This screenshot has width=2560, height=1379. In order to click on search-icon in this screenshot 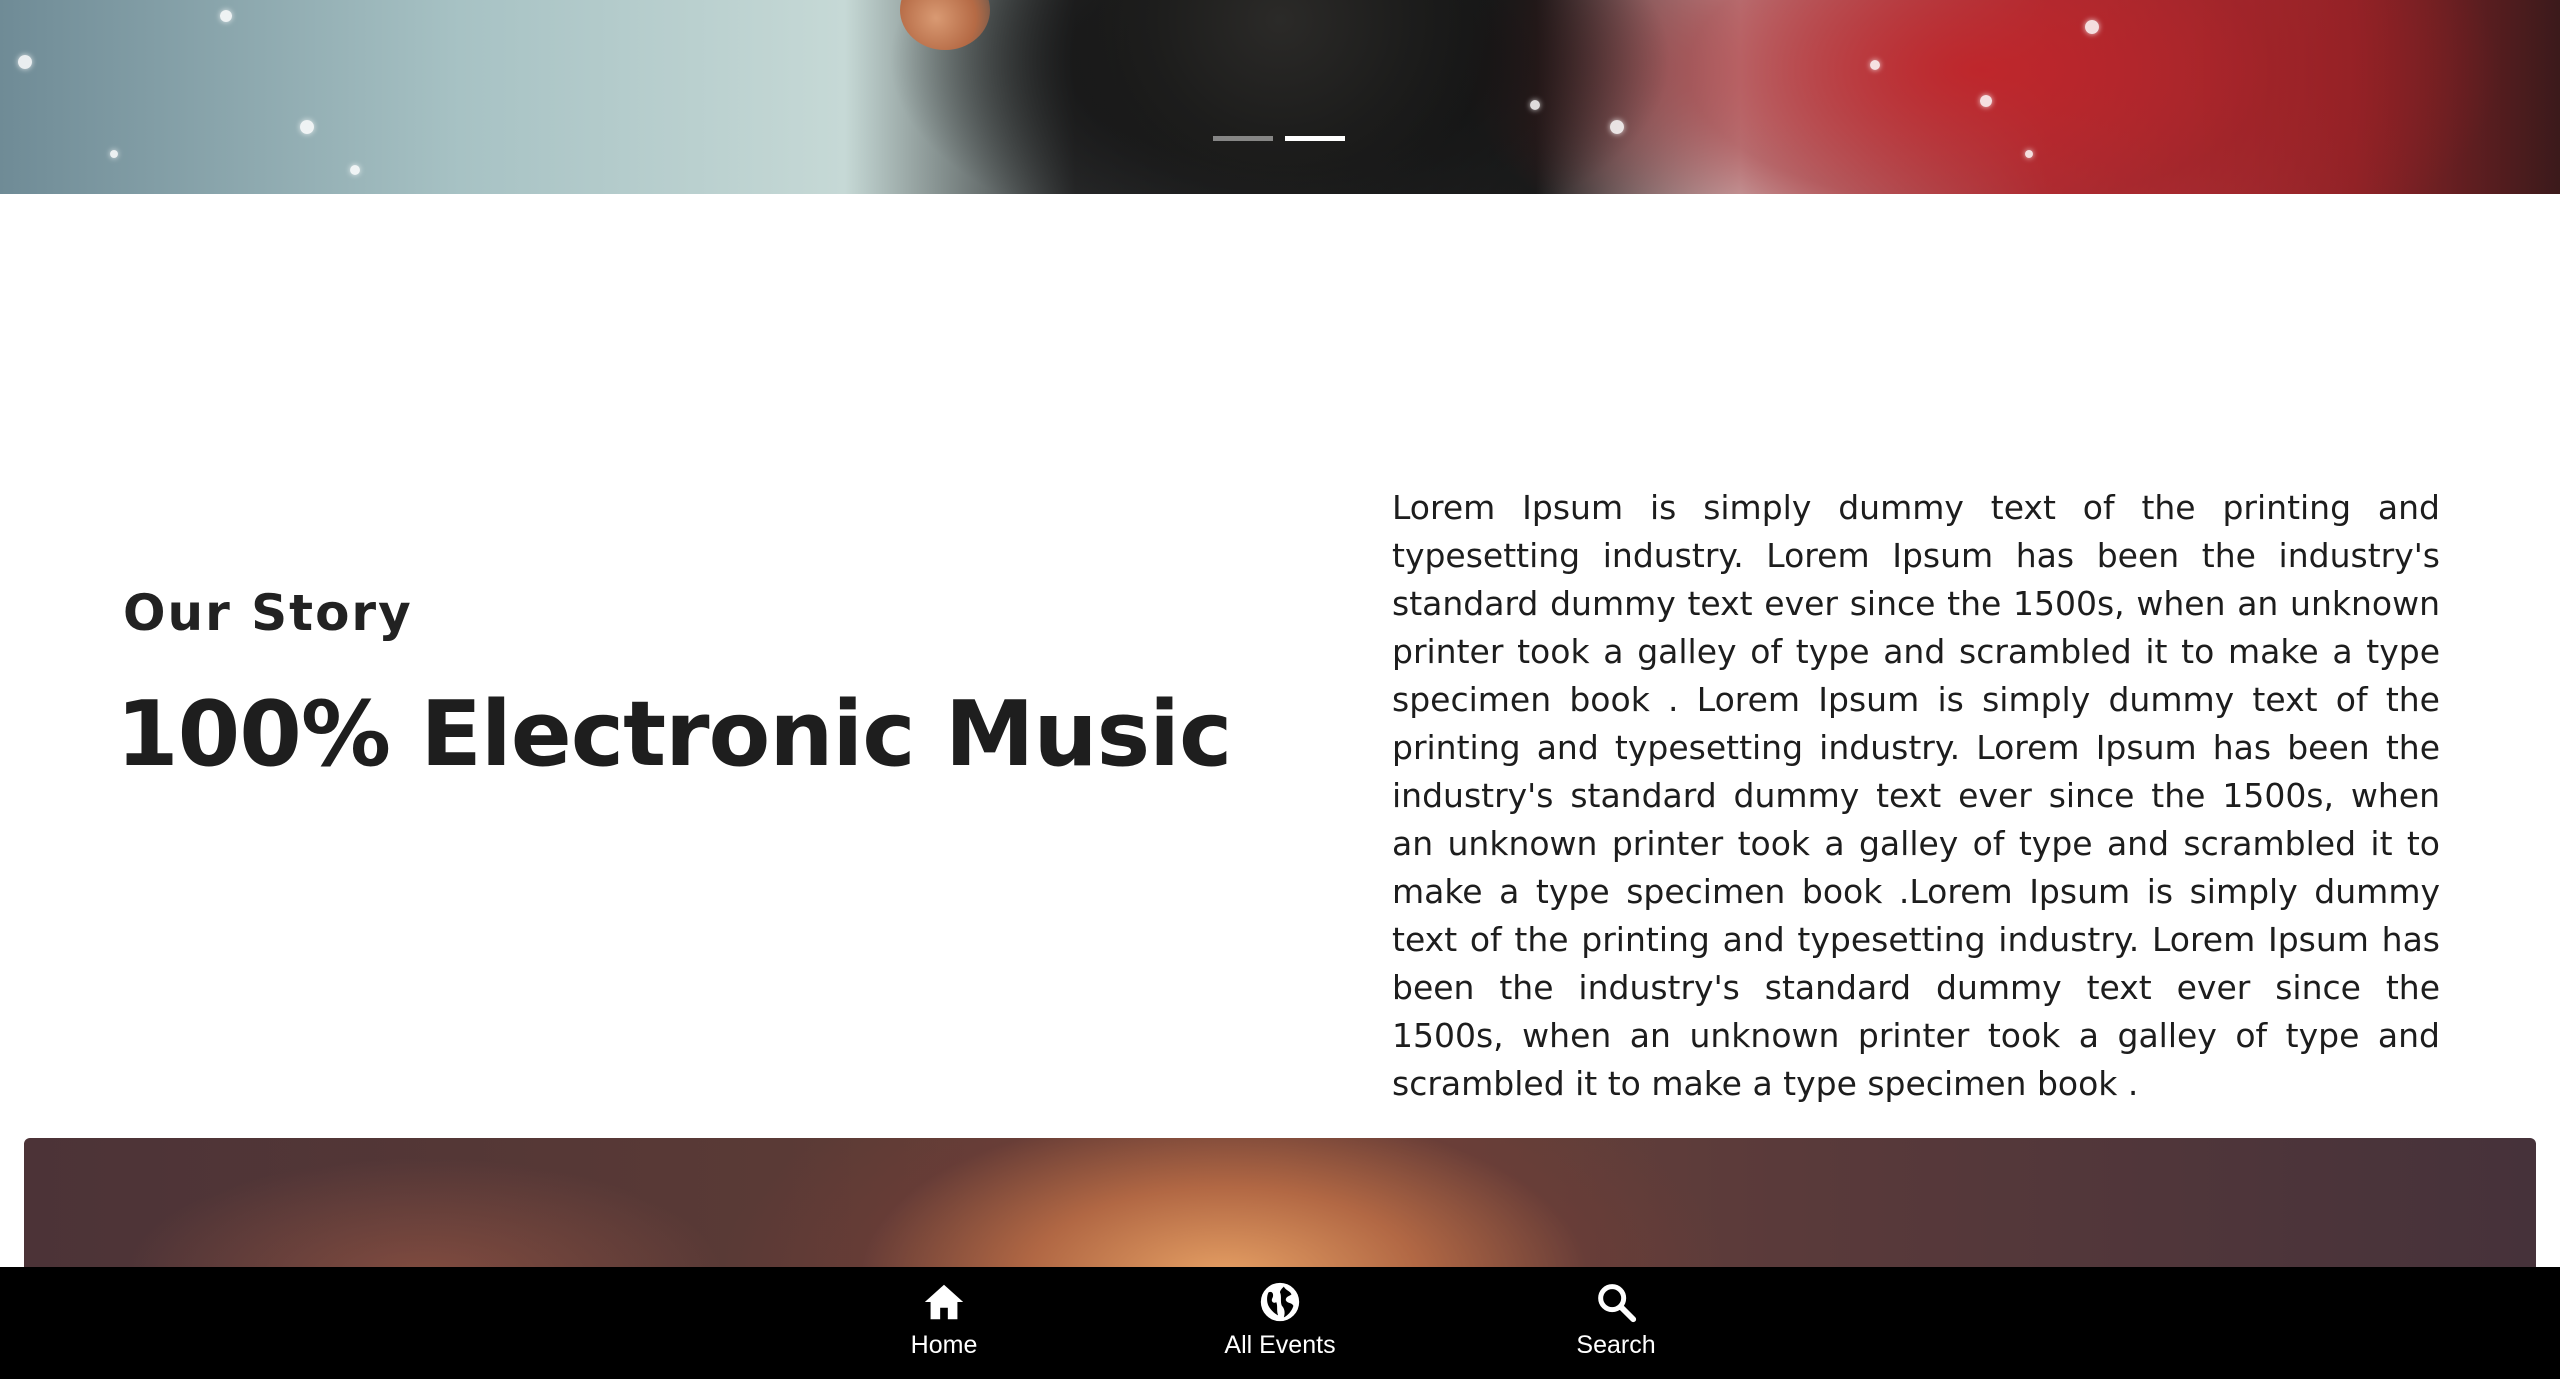, I will do `click(1616, 1302)`.